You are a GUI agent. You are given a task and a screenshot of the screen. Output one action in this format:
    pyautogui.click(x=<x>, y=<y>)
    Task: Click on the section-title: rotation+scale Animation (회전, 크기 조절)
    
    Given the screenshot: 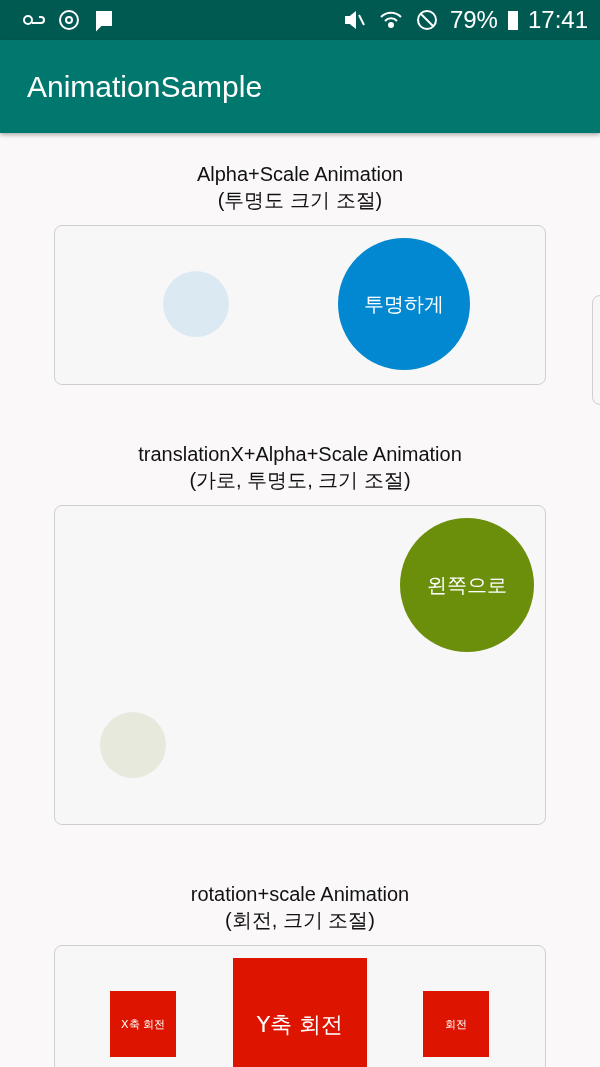 What is the action you would take?
    pyautogui.click(x=300, y=907)
    